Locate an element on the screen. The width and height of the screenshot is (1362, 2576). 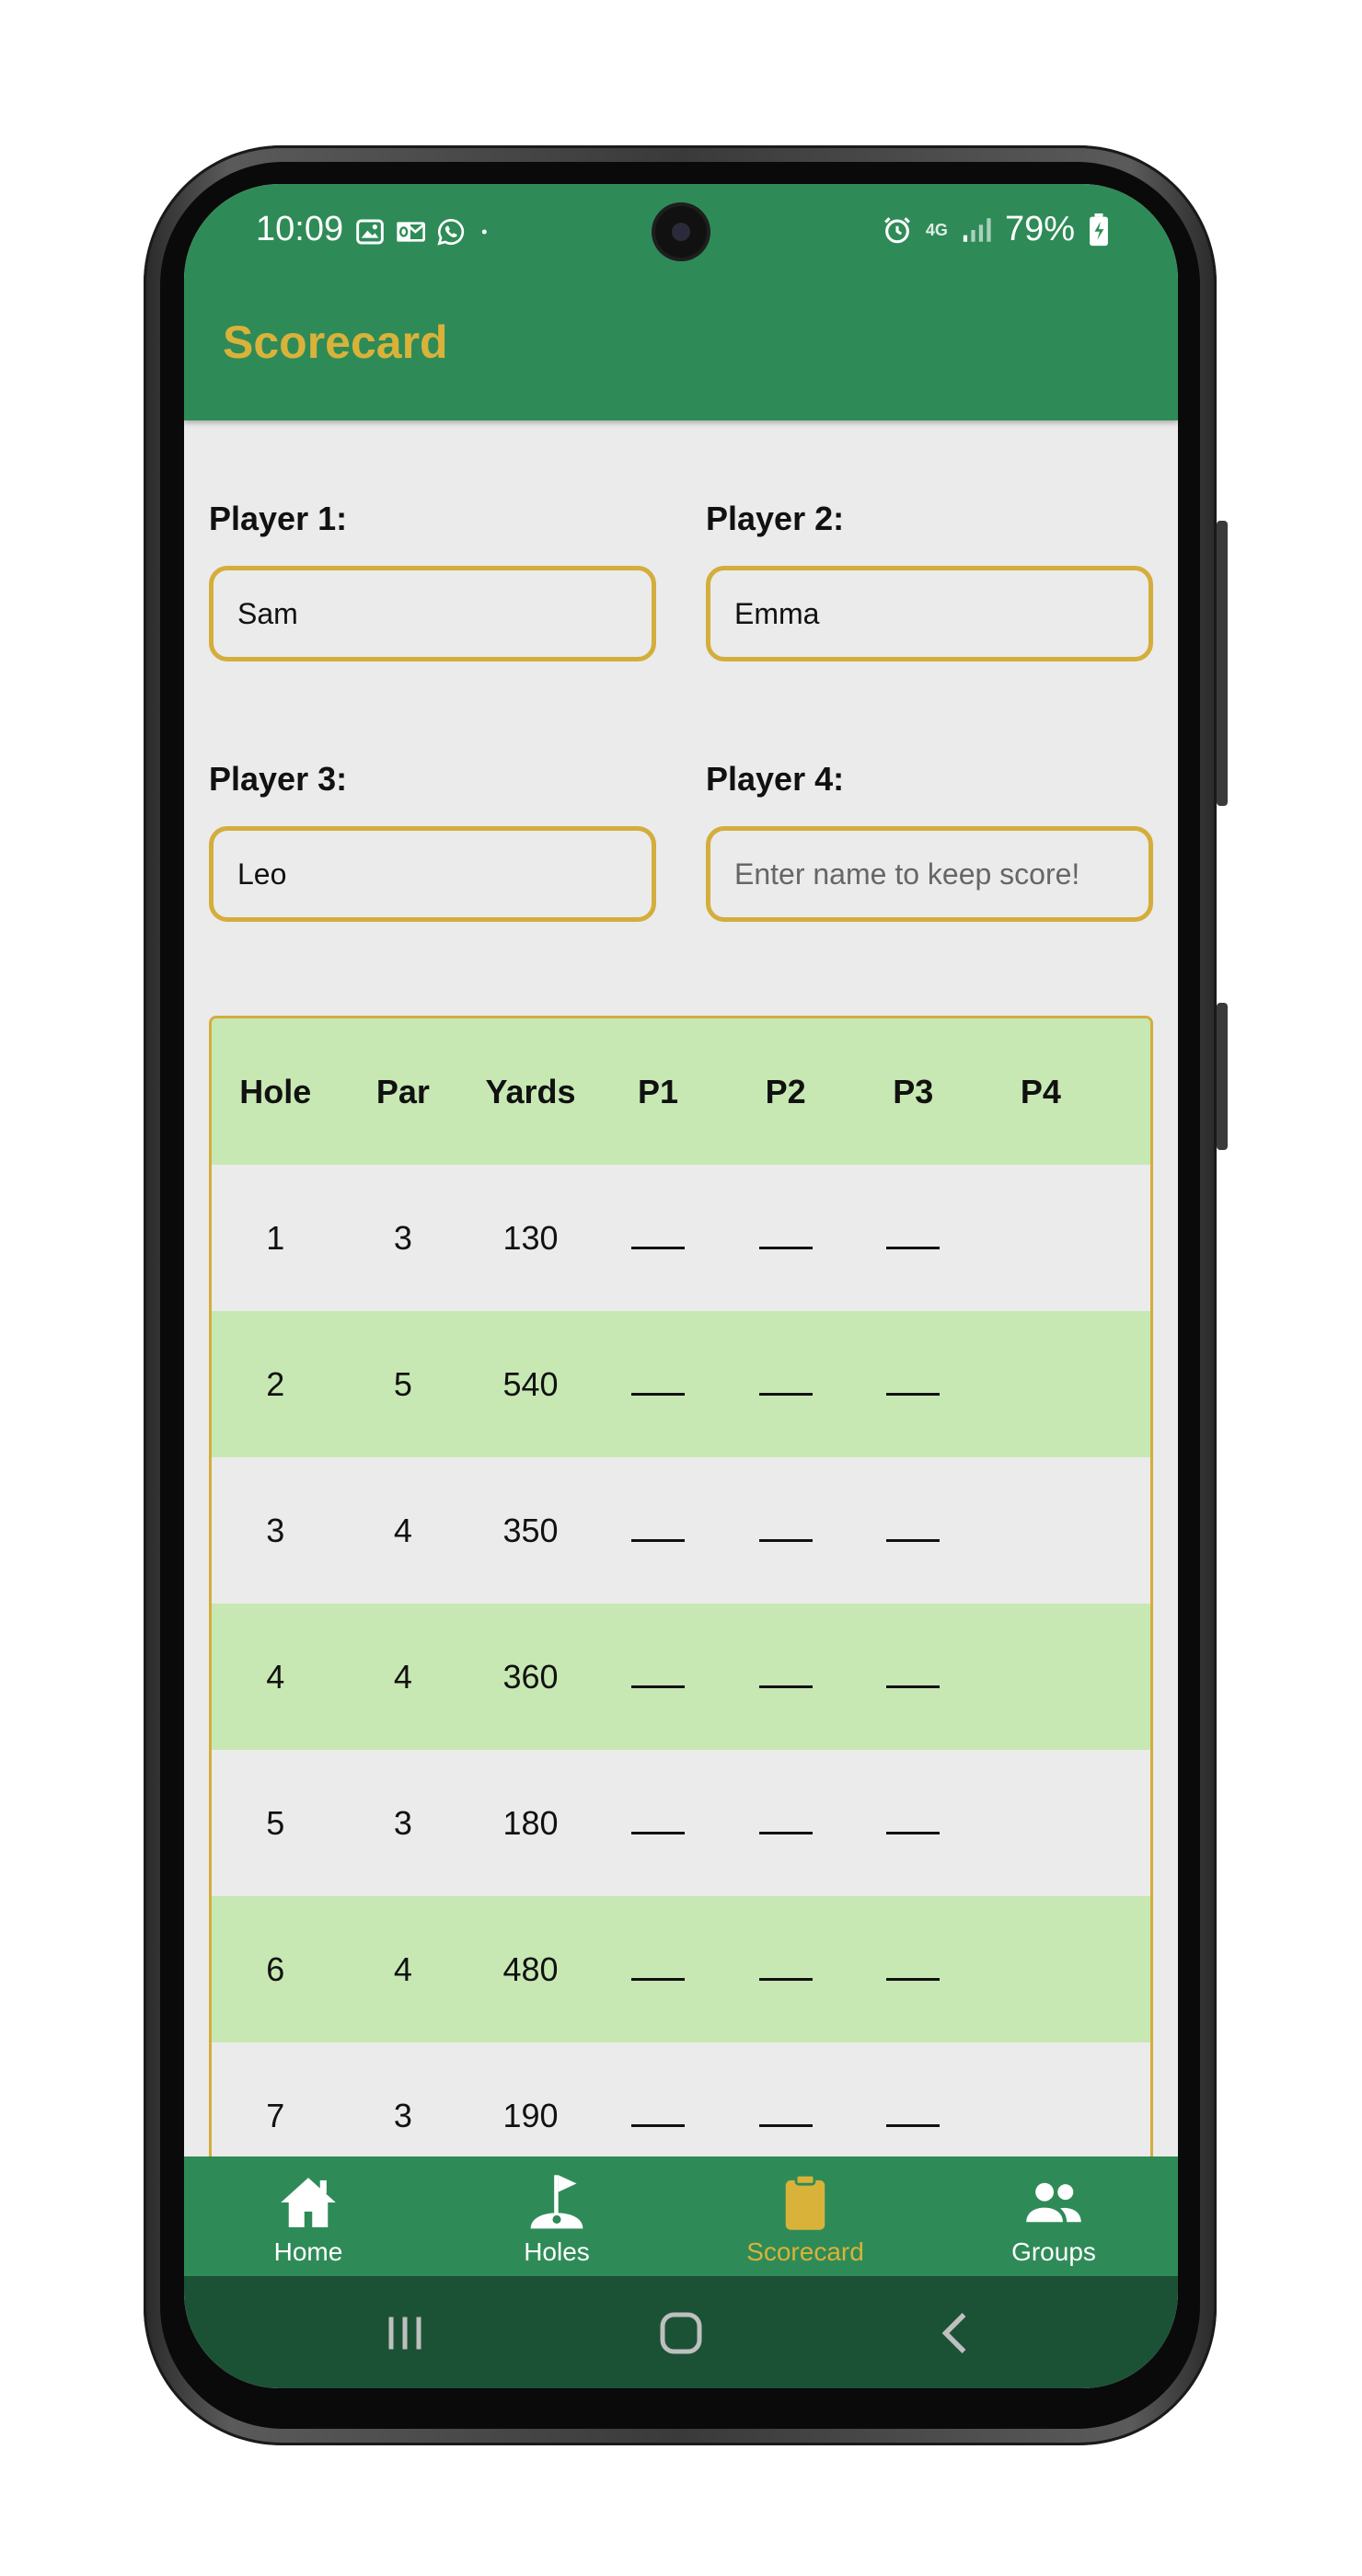
nav-label-groups: Groups is located at coordinates (1053, 2251).